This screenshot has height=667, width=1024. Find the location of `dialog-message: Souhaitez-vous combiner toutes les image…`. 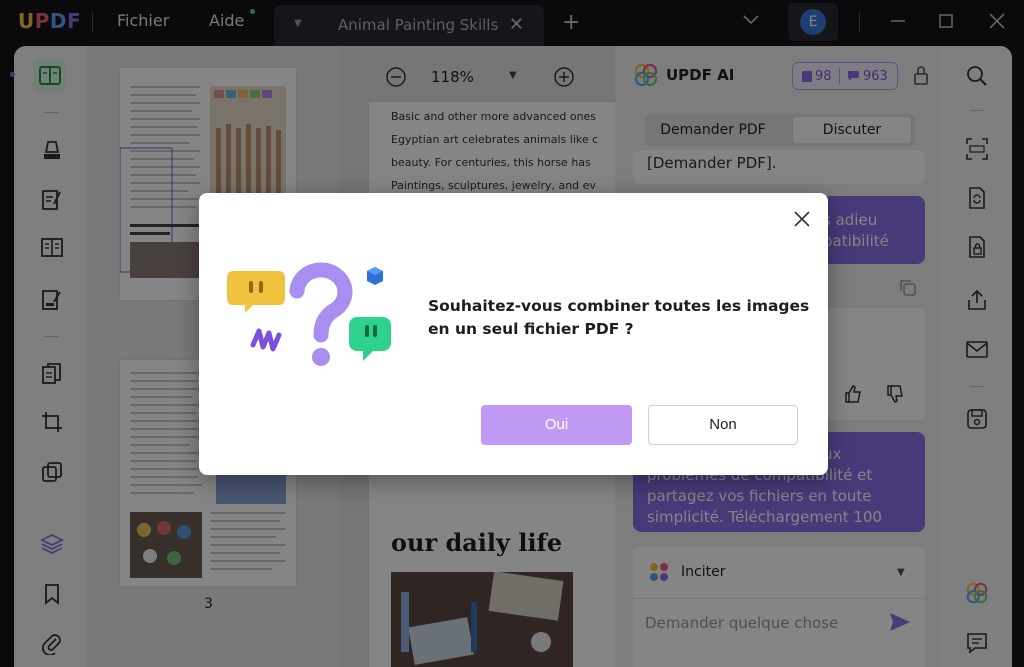

dialog-message: Souhaitez-vous combiner toutes les image… is located at coordinates (618, 318).